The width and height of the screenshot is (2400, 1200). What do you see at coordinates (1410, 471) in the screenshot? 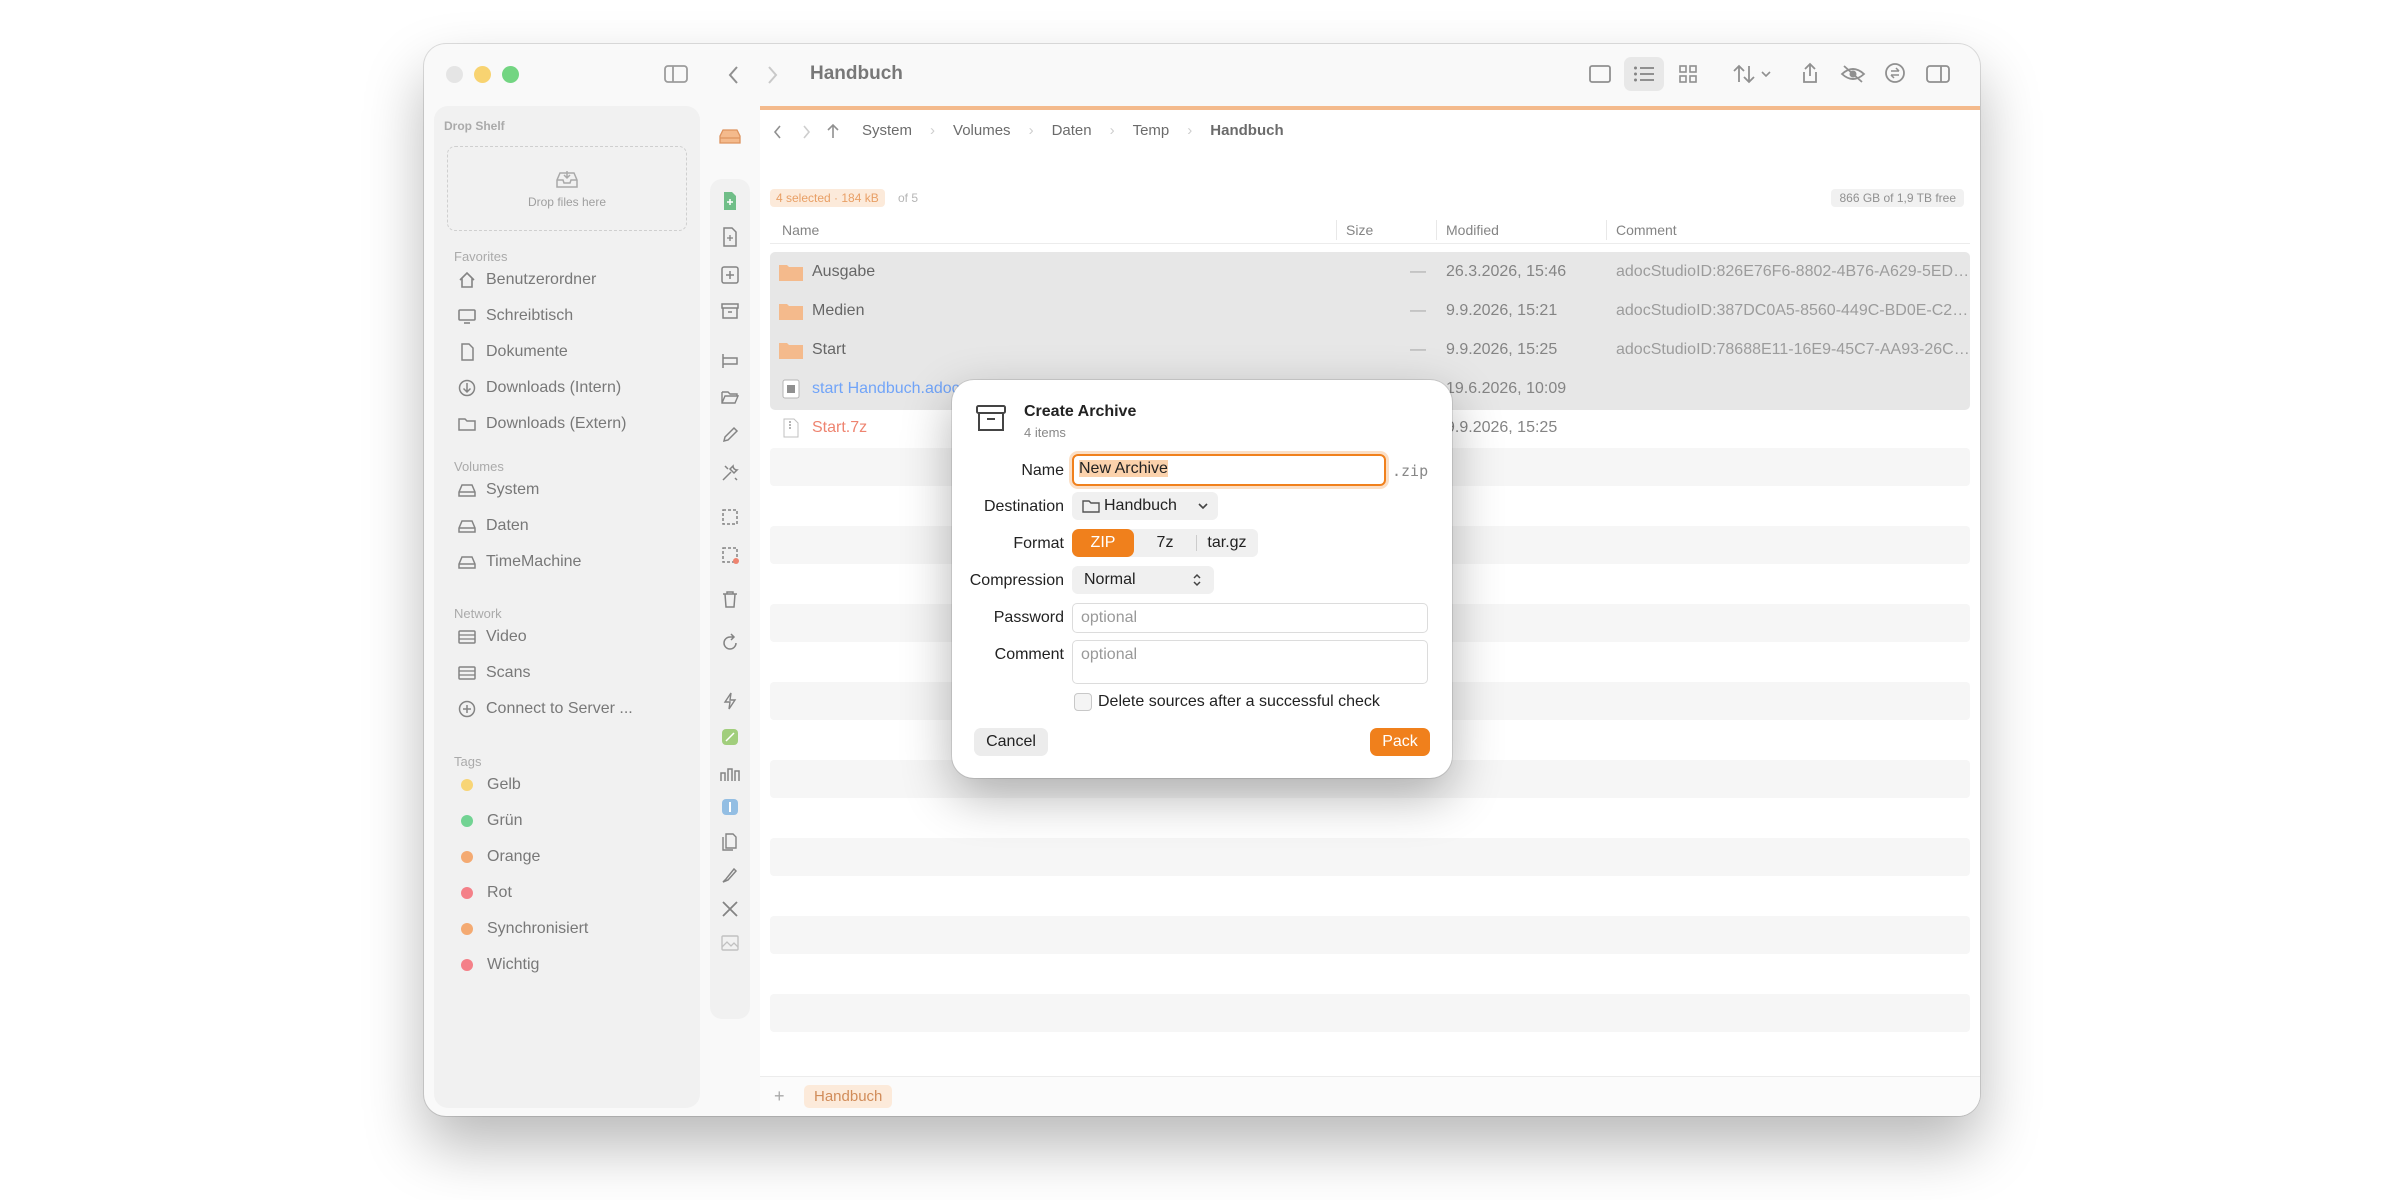
I see `name-extension: .zip` at bounding box center [1410, 471].